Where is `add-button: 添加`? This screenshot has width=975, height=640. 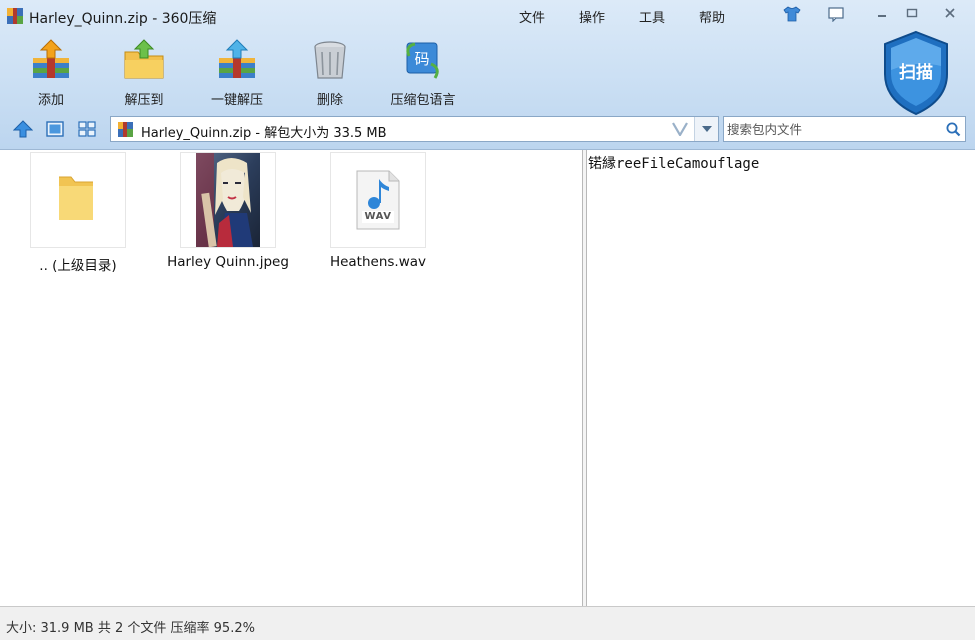 add-button: 添加 is located at coordinates (51, 72).